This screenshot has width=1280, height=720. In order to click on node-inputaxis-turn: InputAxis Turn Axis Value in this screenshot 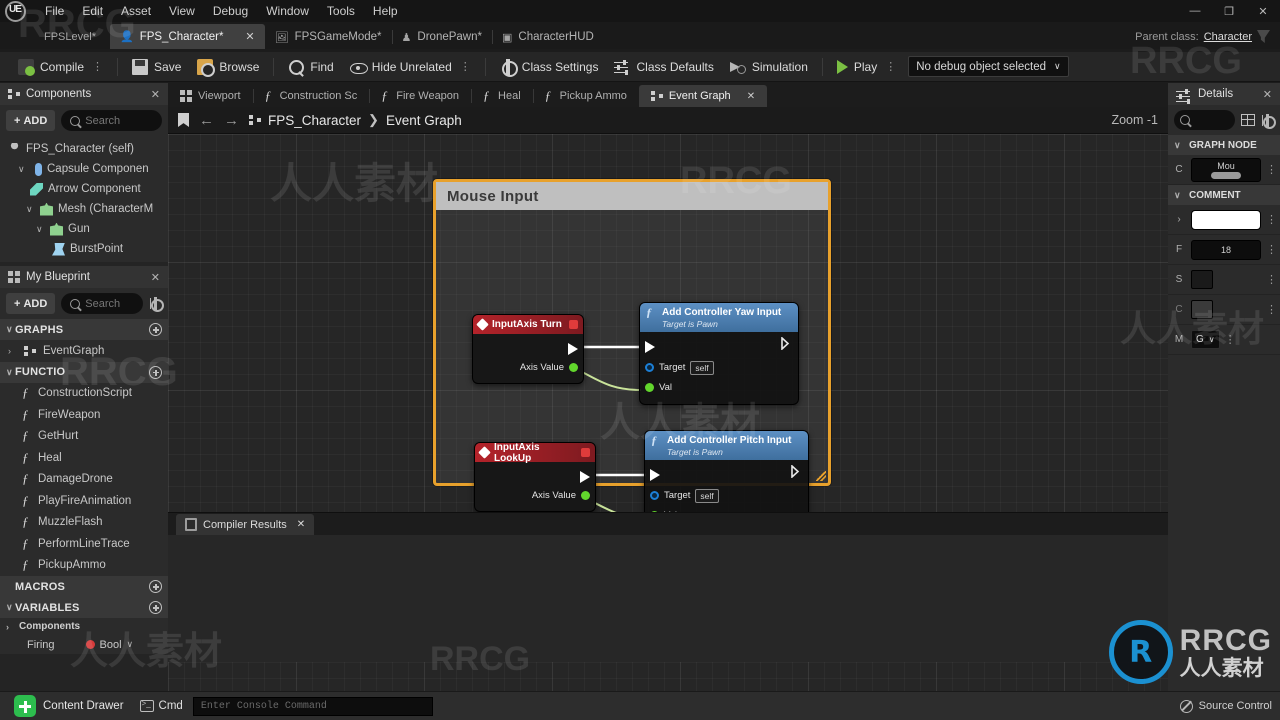, I will do `click(528, 349)`.